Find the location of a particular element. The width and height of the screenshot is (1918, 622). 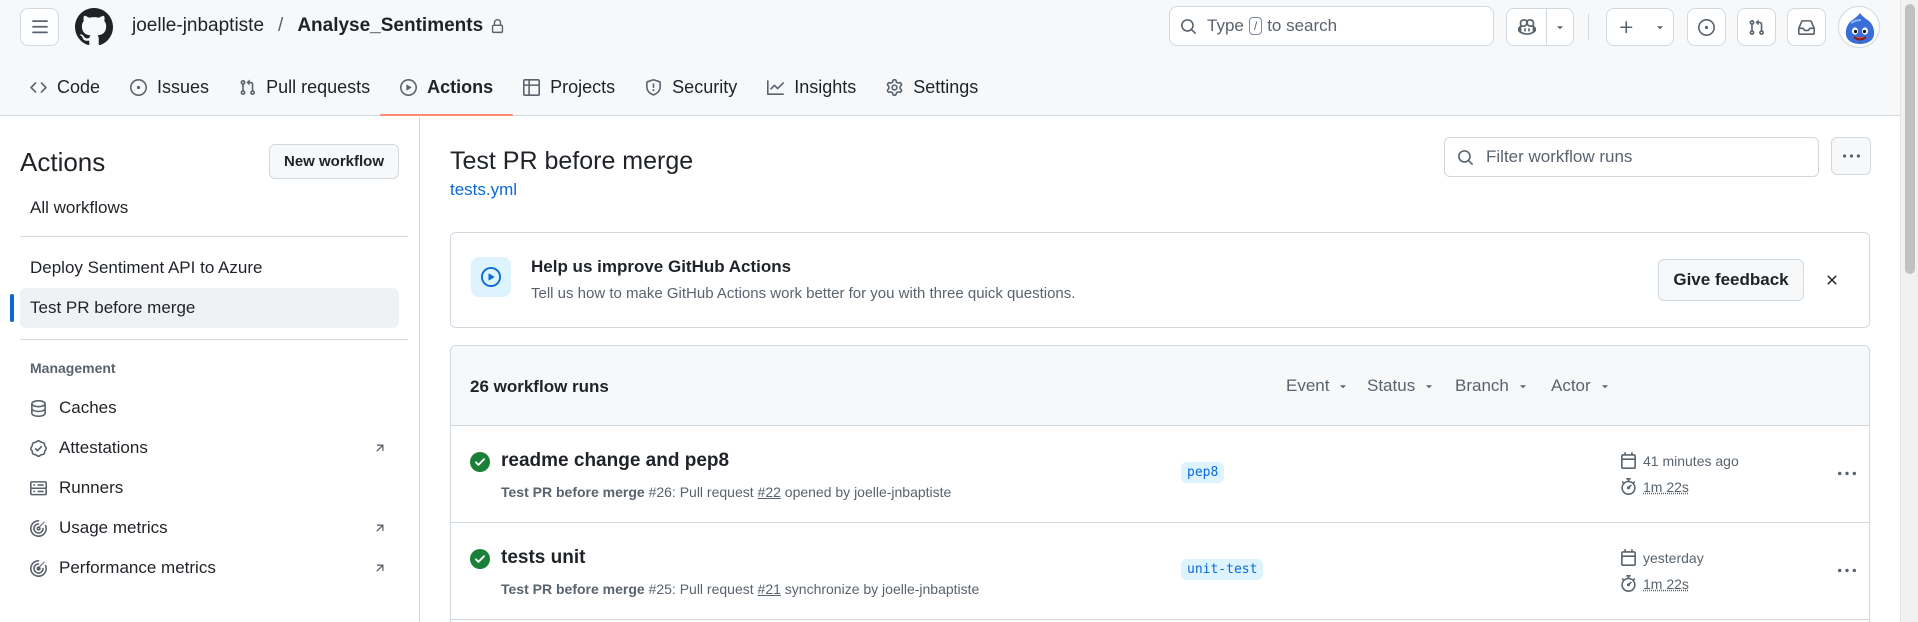

page-scrollbar is located at coordinates (1909, 311).